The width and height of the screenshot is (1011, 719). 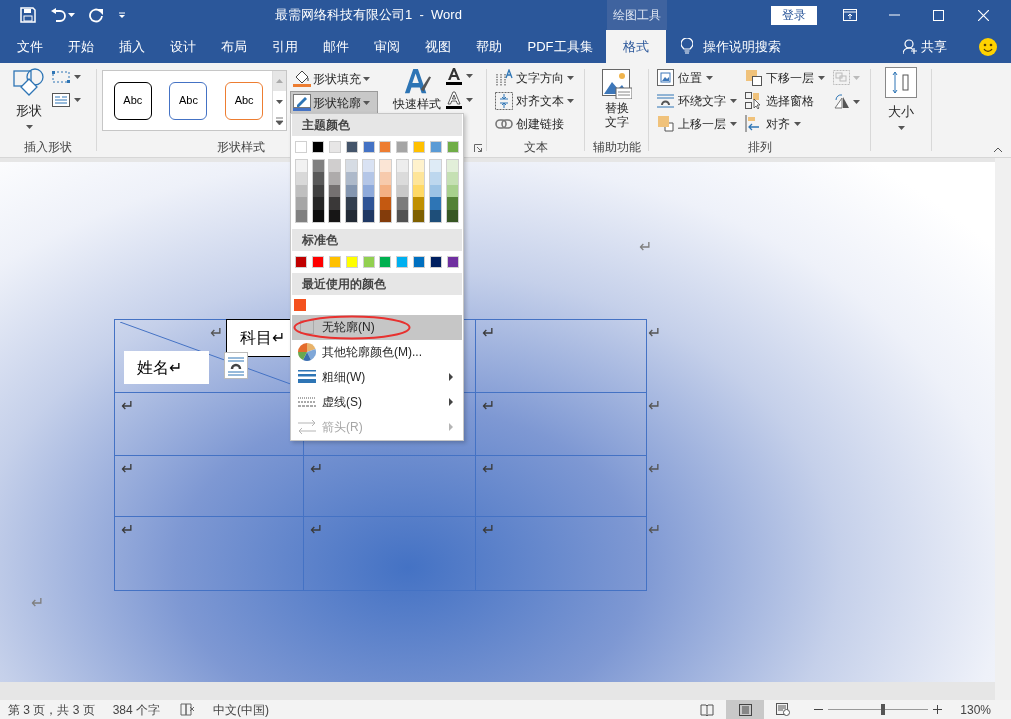 What do you see at coordinates (236, 365) in the screenshot?
I see `layout-options-icon` at bounding box center [236, 365].